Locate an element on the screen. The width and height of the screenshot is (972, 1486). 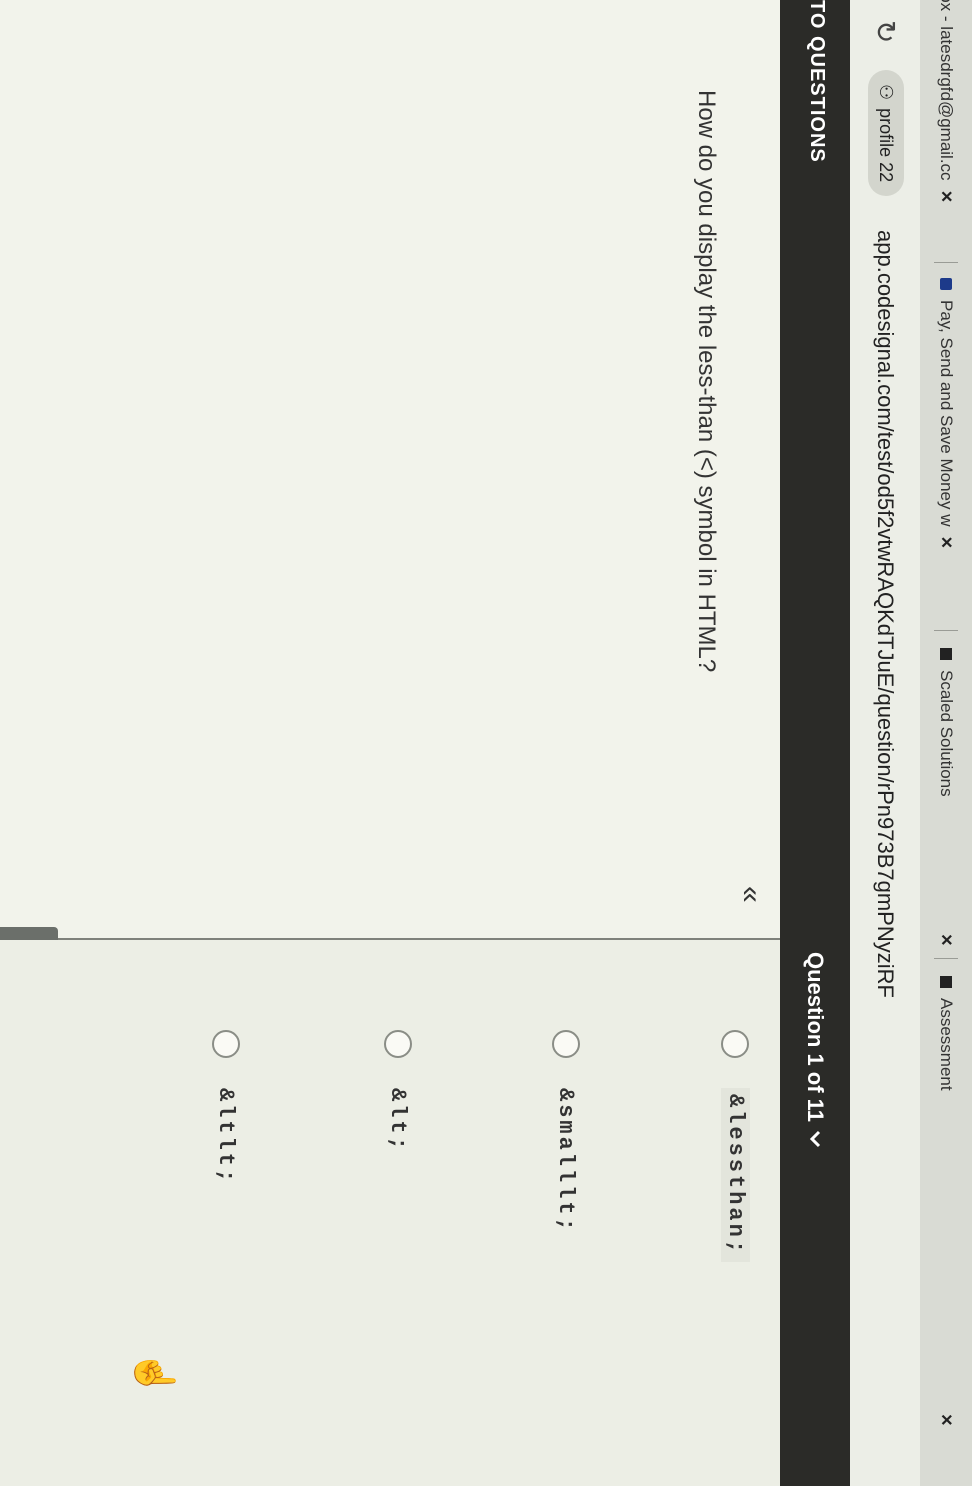
tab-scaled-solutions: Scaled Solutions is located at coordinates (946, 722).